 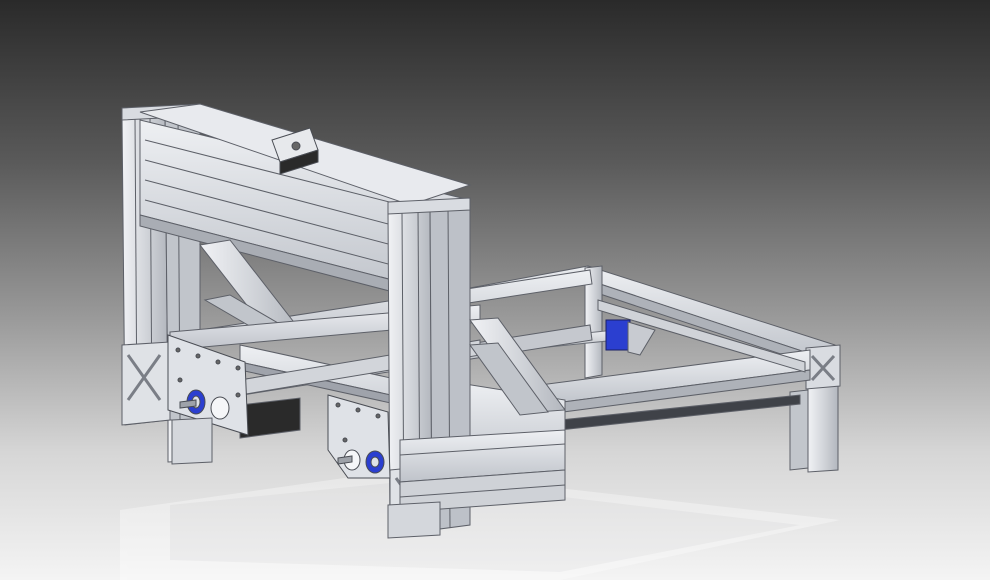 I want to click on motor-mount-icon, so click(x=618, y=335).